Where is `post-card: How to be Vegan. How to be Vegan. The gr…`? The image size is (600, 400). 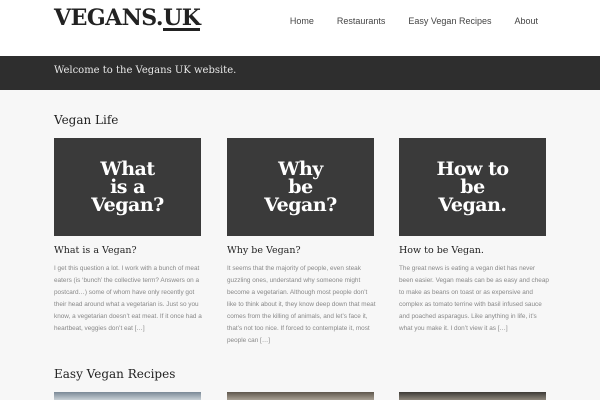
post-card: How to be Vegan. How to be Vegan. The gr… is located at coordinates (474, 236).